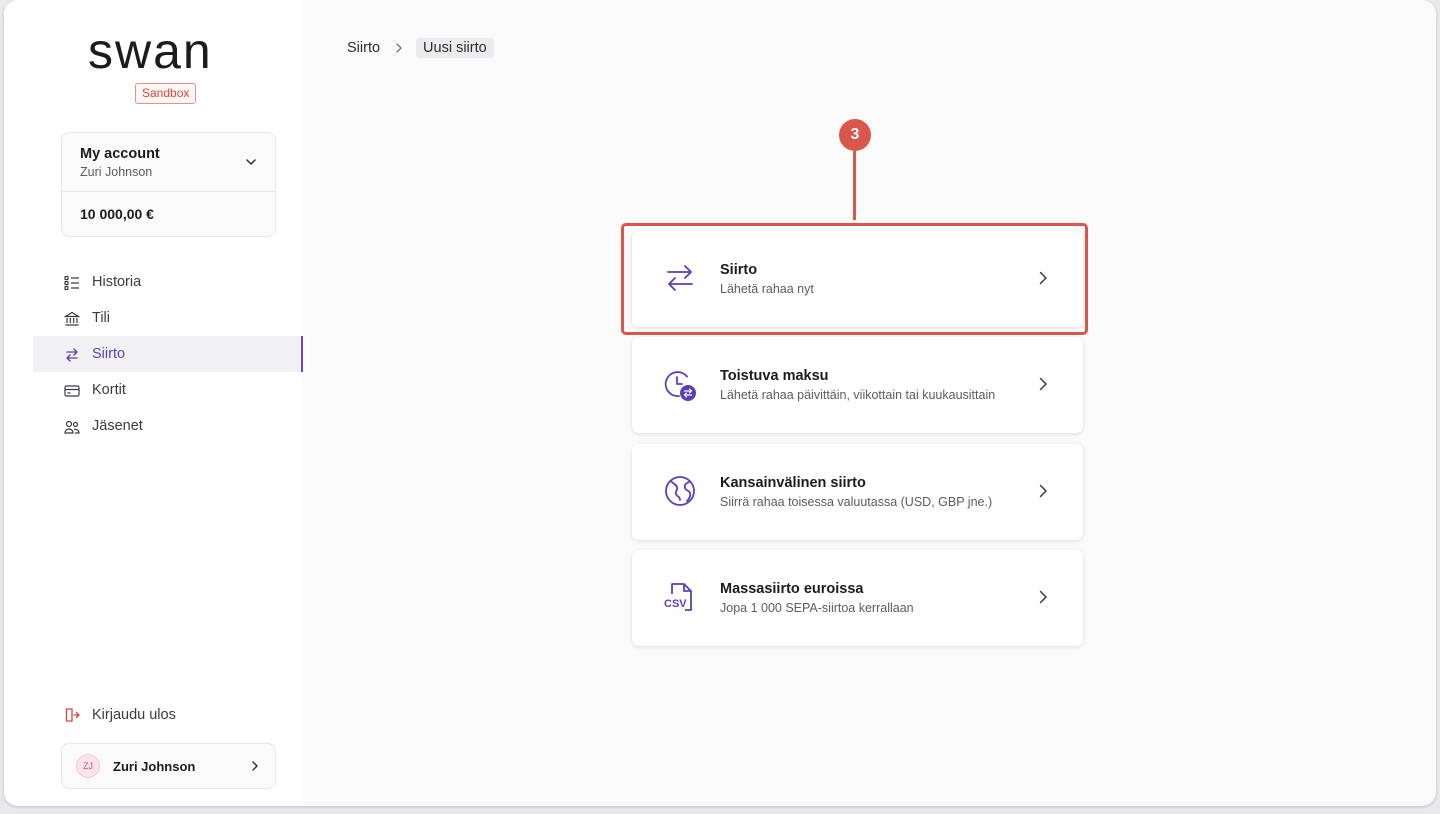 The image size is (1440, 814). What do you see at coordinates (455, 48) in the screenshot?
I see `breadcrumb-current: Uusi siirto` at bounding box center [455, 48].